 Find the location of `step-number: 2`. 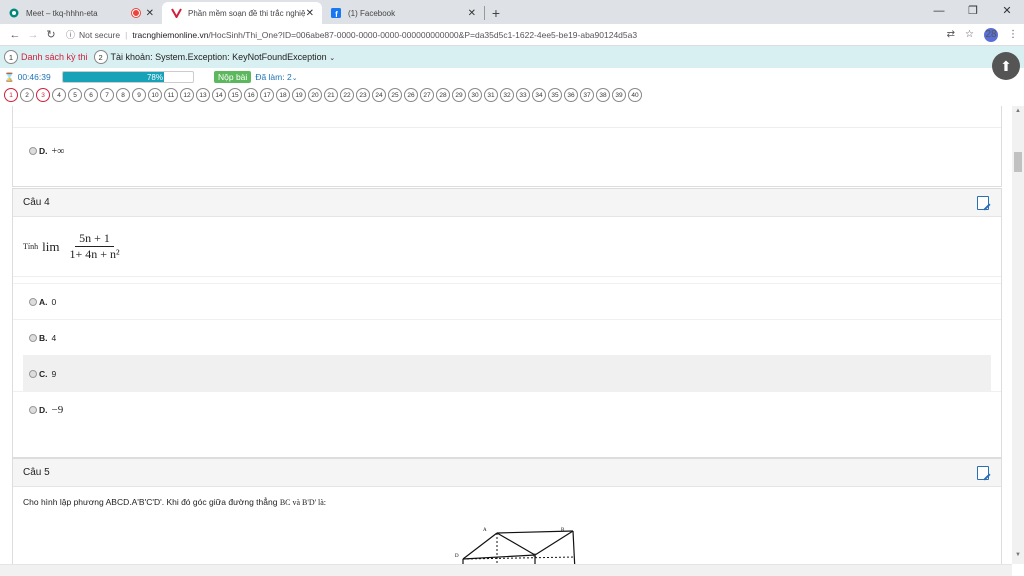

step-number: 2 is located at coordinates (100, 57).